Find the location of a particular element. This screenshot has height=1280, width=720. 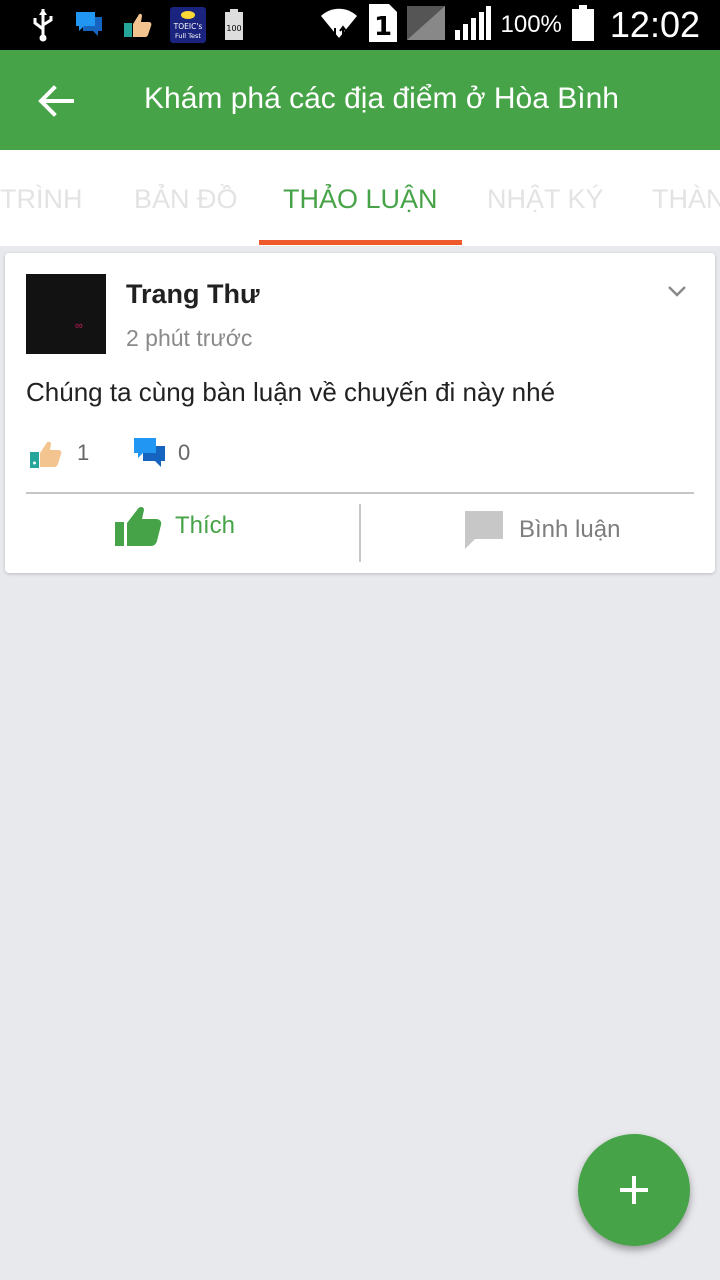

sim-icon: 1 is located at coordinates (382, 25).